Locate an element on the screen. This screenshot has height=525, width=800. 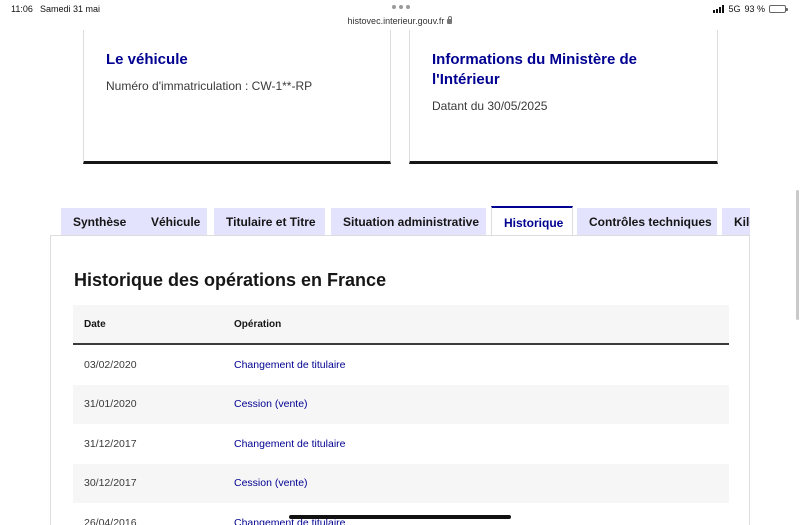
vehicle-card-title: Le véhicule is located at coordinates (147, 59).